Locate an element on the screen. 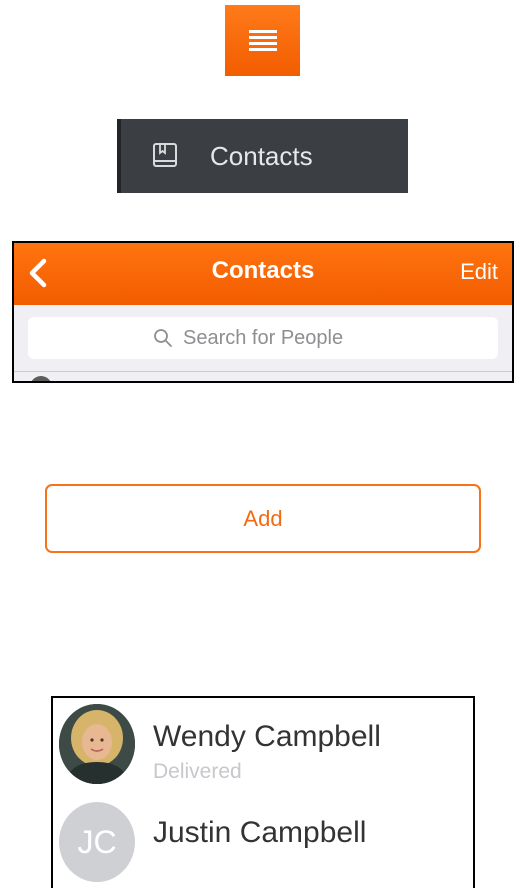 The height and width of the screenshot is (888, 514). avatar-photo-icon is located at coordinates (97, 744).